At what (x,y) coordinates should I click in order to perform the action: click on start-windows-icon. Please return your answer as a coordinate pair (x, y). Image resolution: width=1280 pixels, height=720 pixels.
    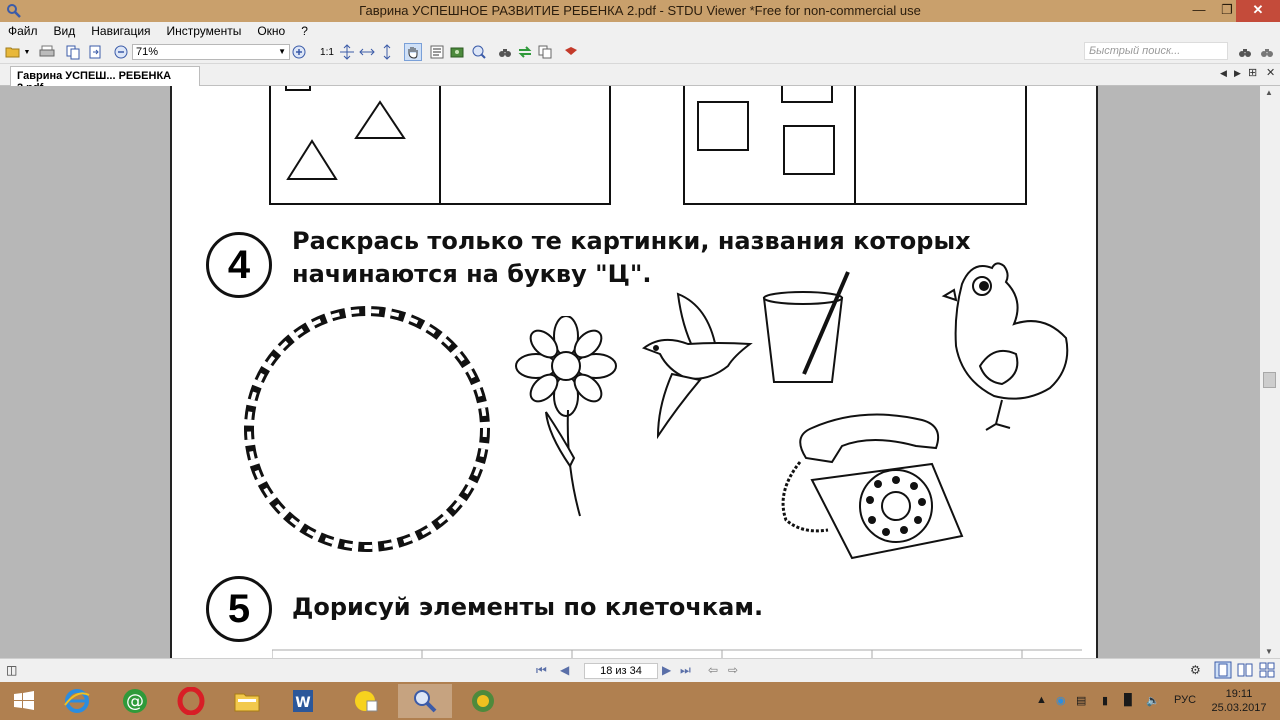
    Looking at the image, I should click on (24, 701).